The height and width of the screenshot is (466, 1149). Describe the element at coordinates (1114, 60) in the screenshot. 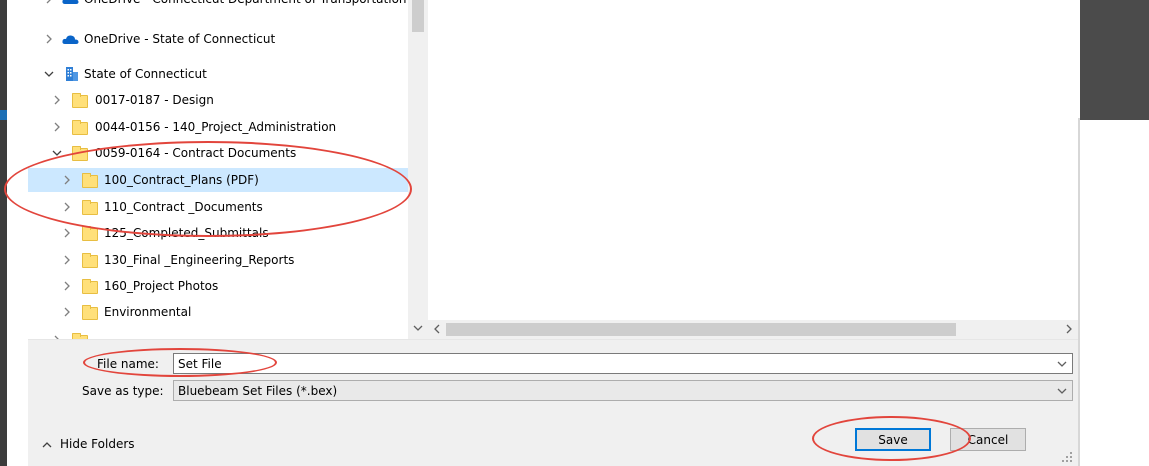

I see `background-app-panel` at that location.